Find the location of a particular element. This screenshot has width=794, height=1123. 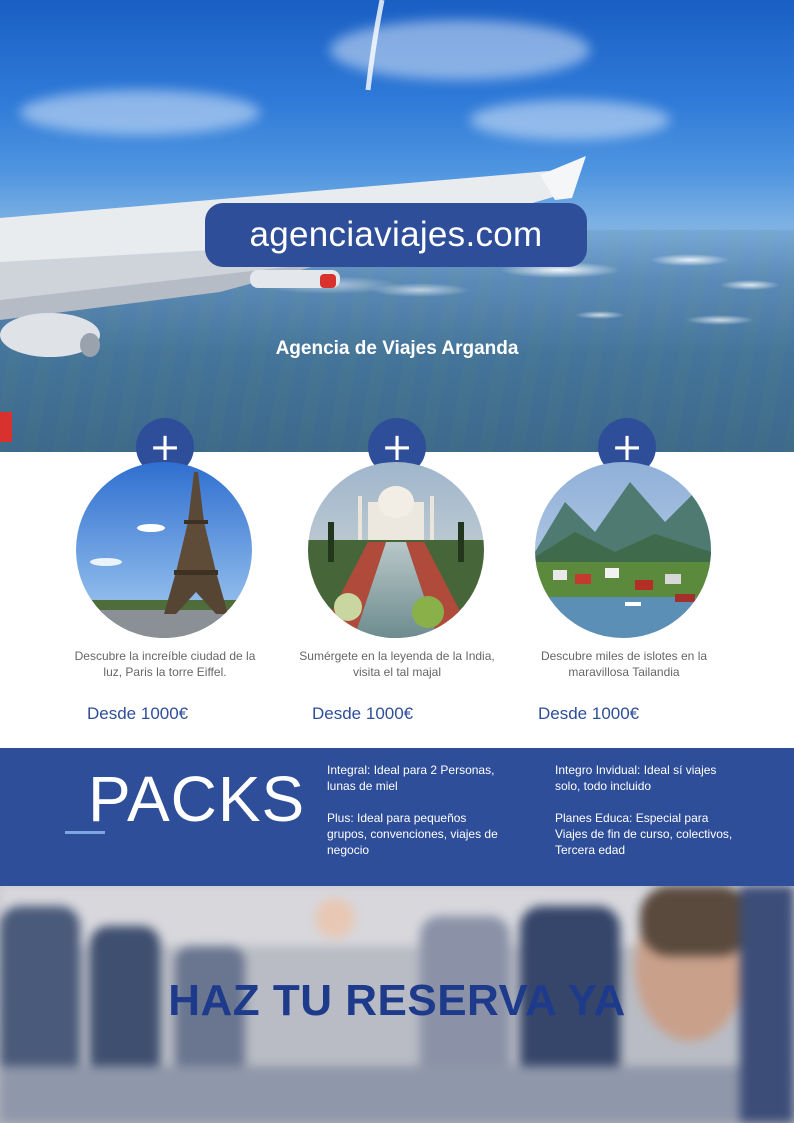

brand-logo-pill: agenciaviajes.com is located at coordinates (396, 235).